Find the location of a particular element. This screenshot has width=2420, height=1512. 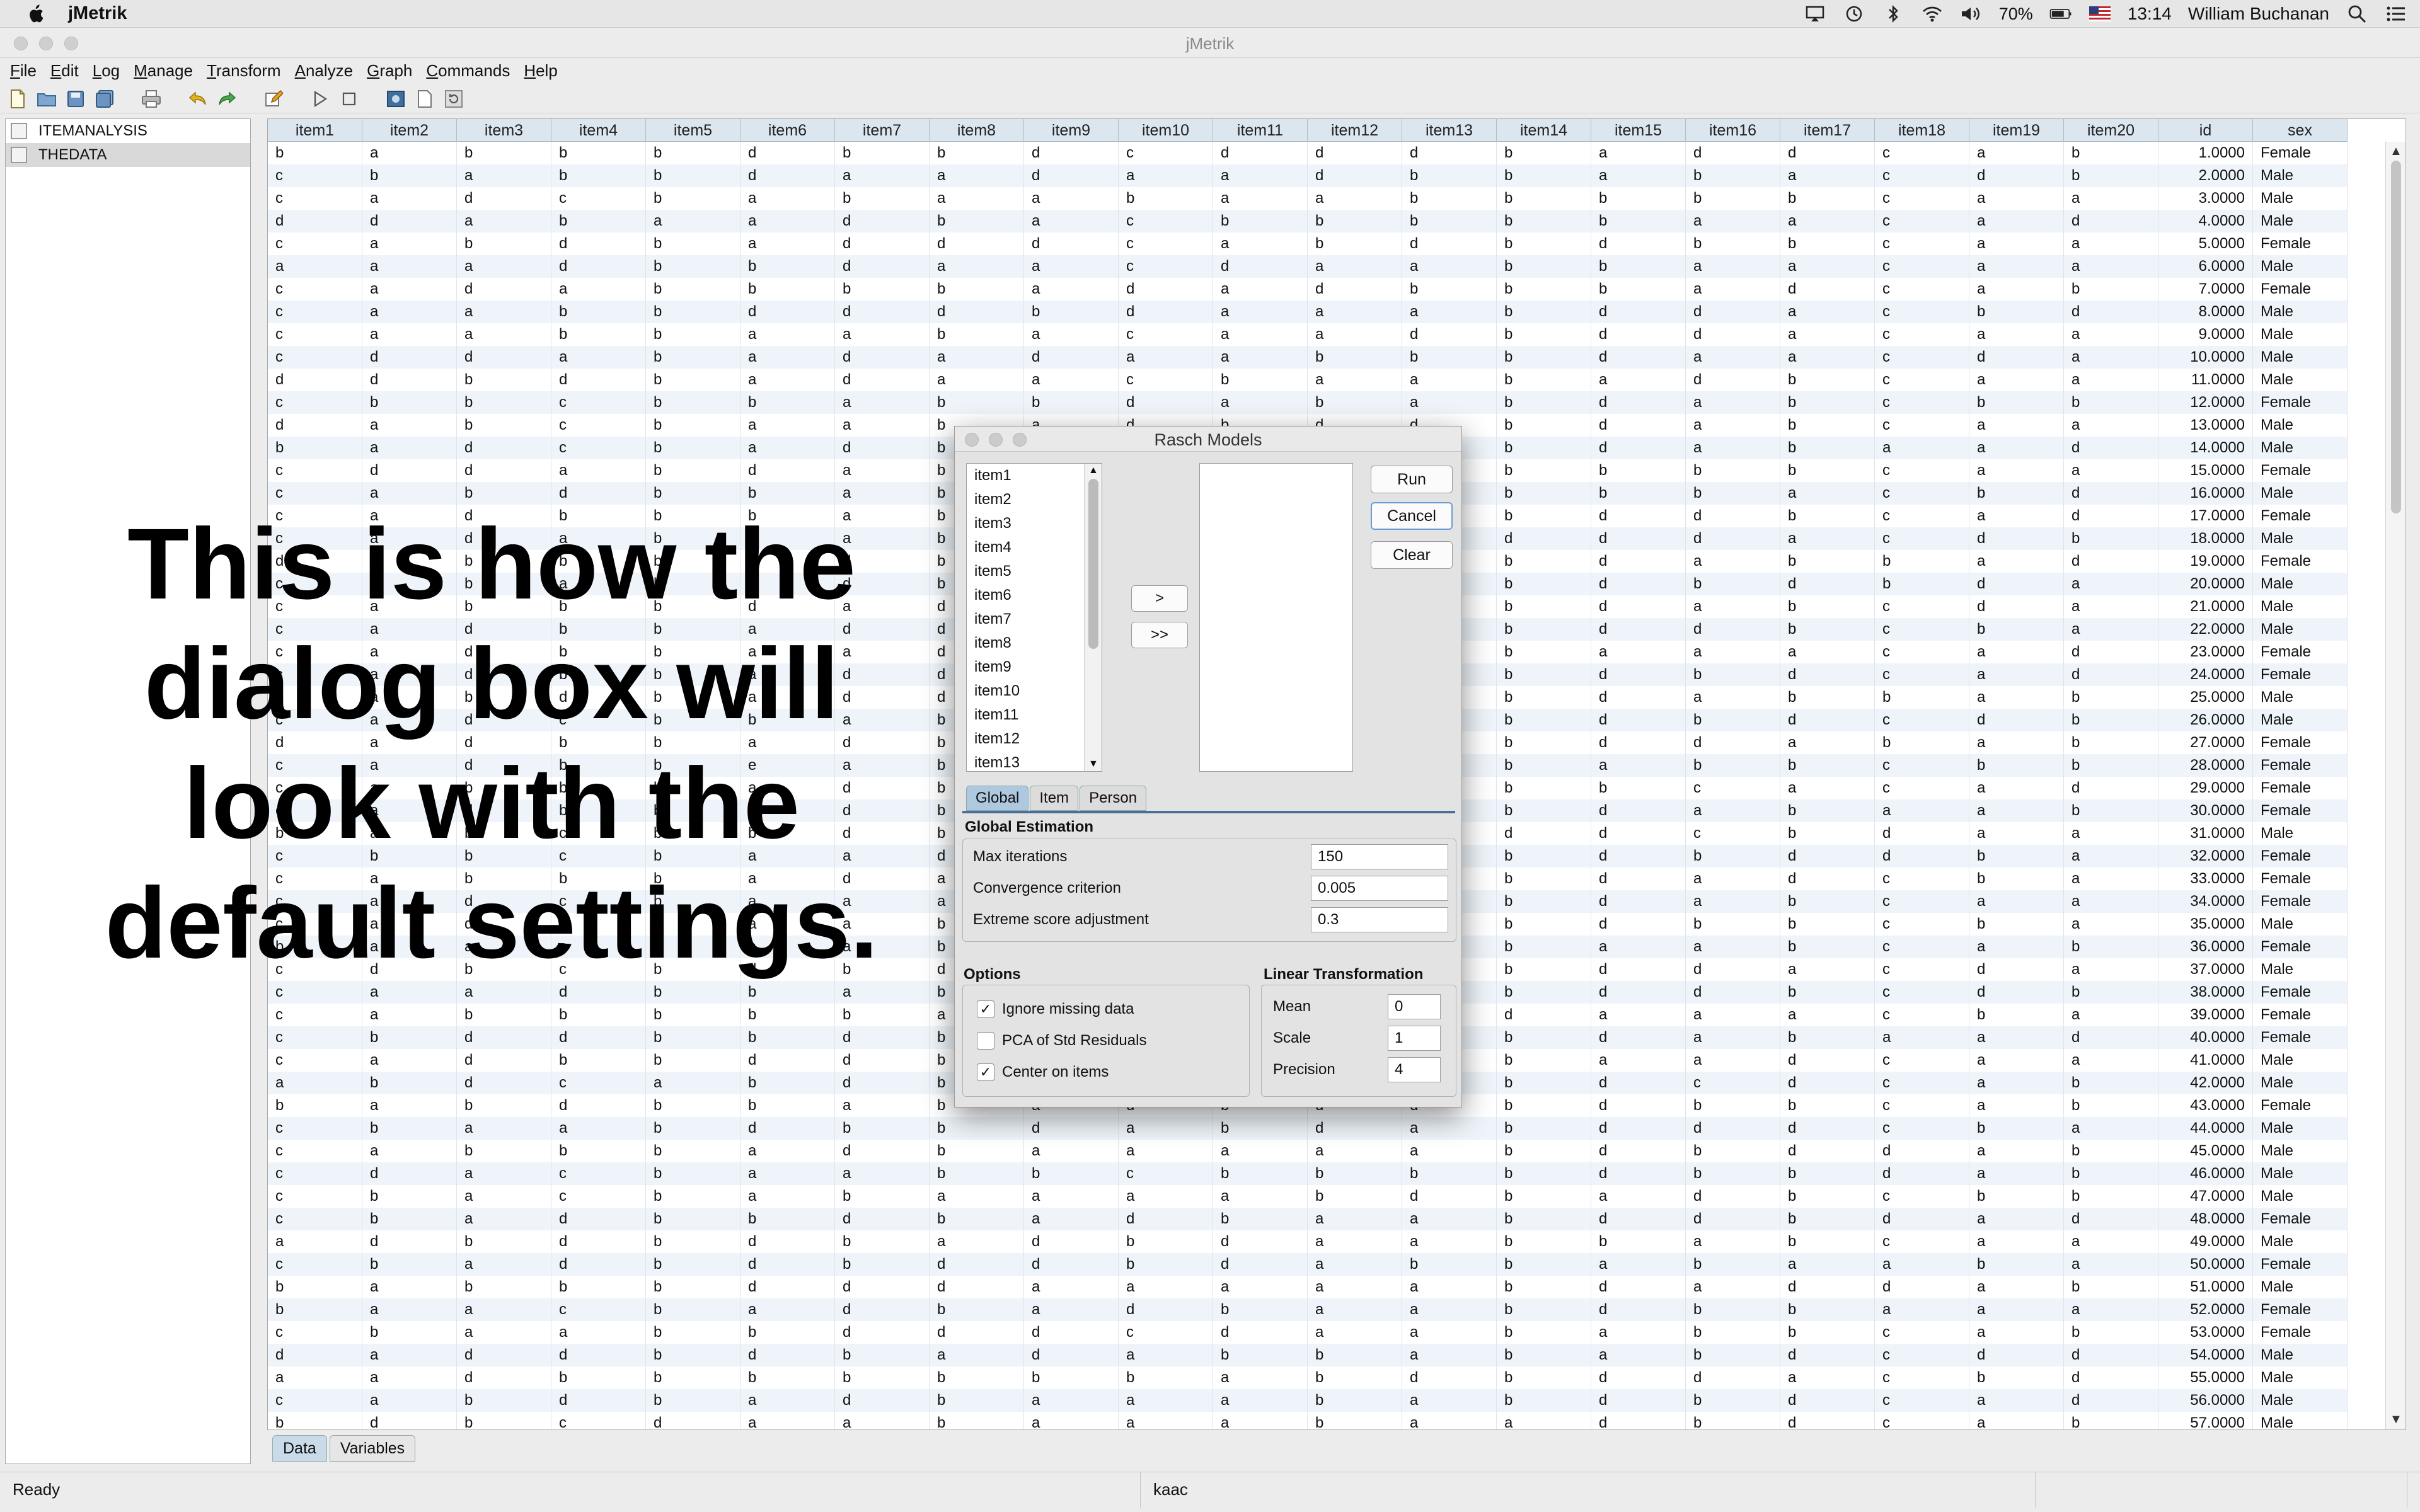

table-row: c a a b b d d d b d a a a b d d a c b d 8.0000 Male is located at coordinates (1308, 312).